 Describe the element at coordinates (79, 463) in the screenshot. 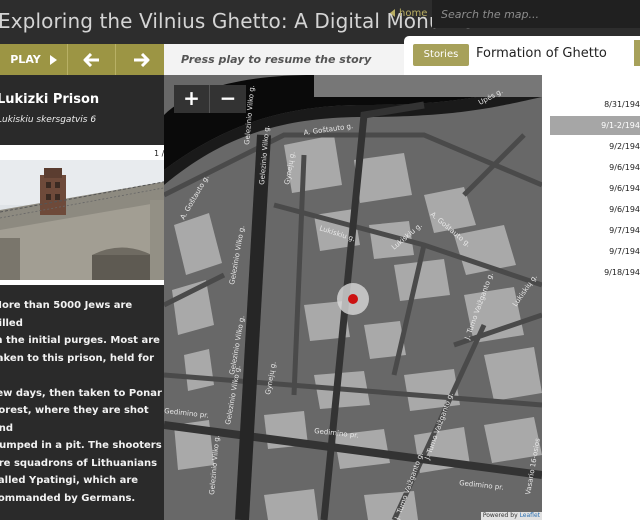

I see `story-line: are squadrons of Lithuanians` at that location.